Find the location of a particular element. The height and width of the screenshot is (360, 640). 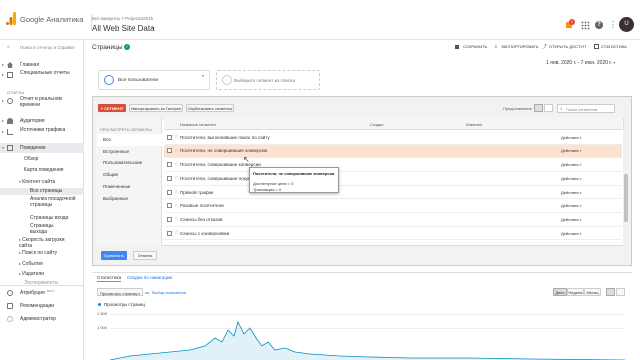

sidebar-item-audience: ▸ Аудитория is located at coordinates (42, 121).